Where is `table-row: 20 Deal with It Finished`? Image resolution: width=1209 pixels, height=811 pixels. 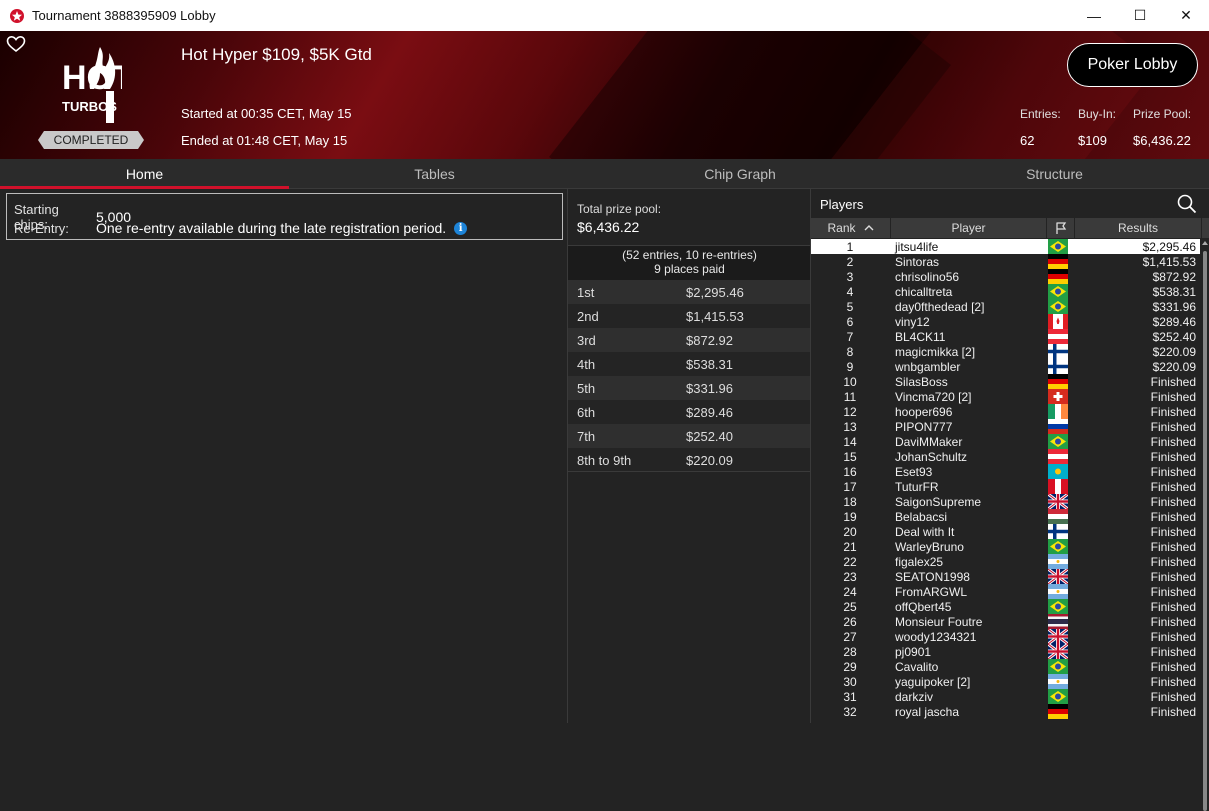
table-row: 20 Deal with It Finished is located at coordinates (1005, 531).